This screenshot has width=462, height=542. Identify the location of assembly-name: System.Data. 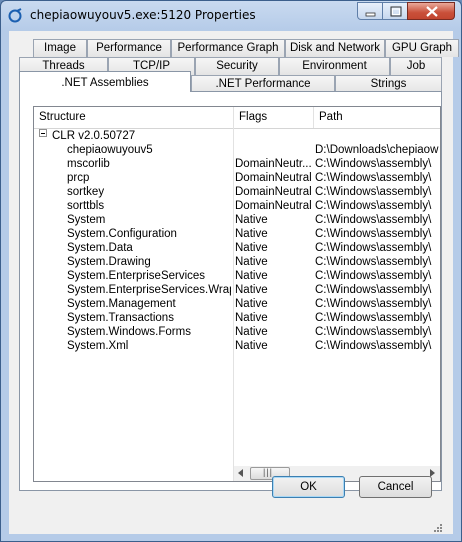
(100, 248).